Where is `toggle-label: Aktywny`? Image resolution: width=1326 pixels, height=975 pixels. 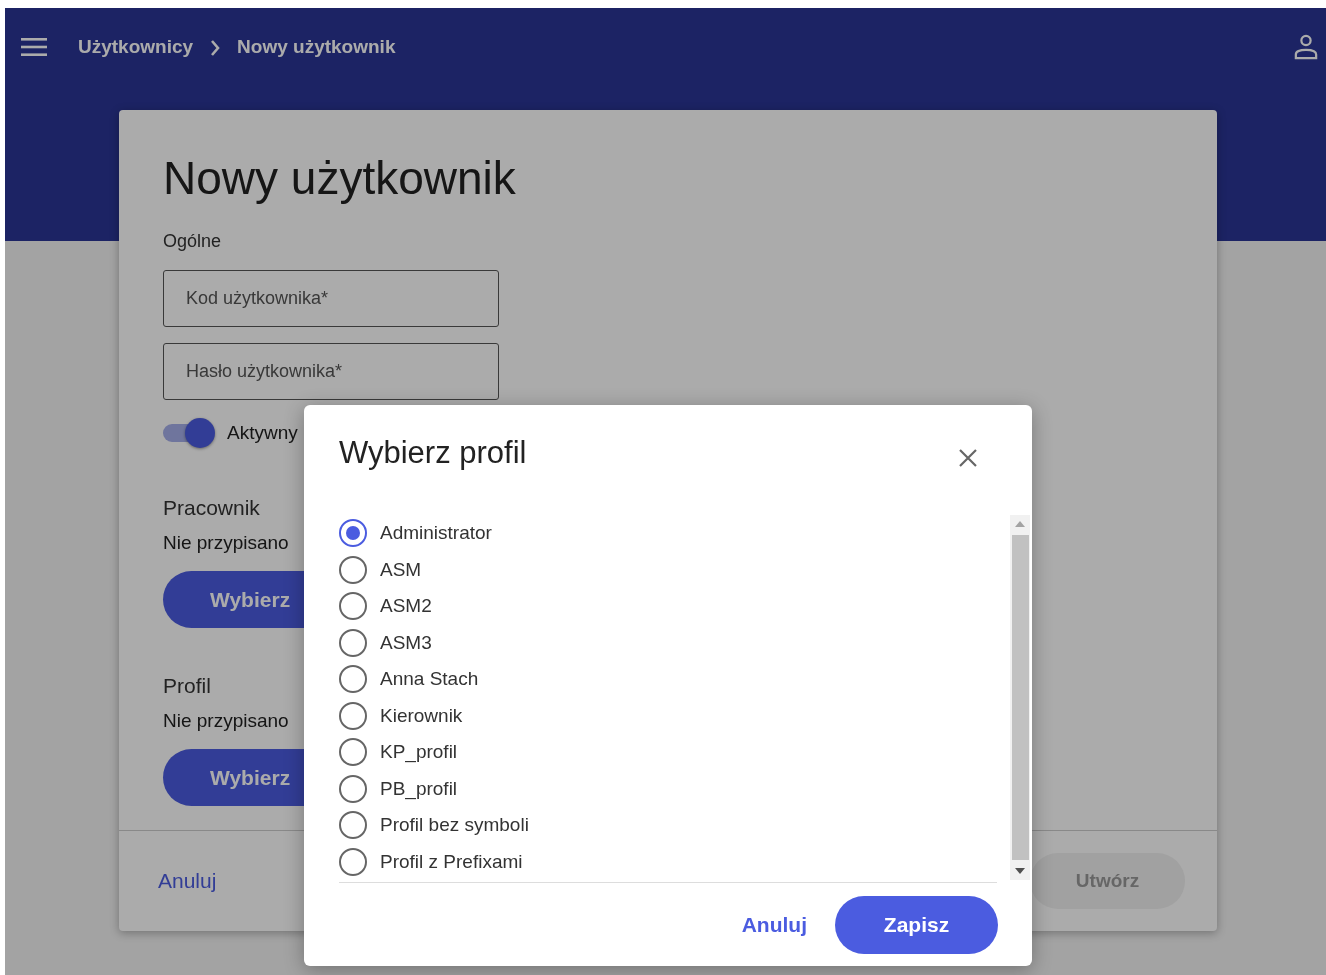
toggle-label: Aktywny is located at coordinates (262, 433).